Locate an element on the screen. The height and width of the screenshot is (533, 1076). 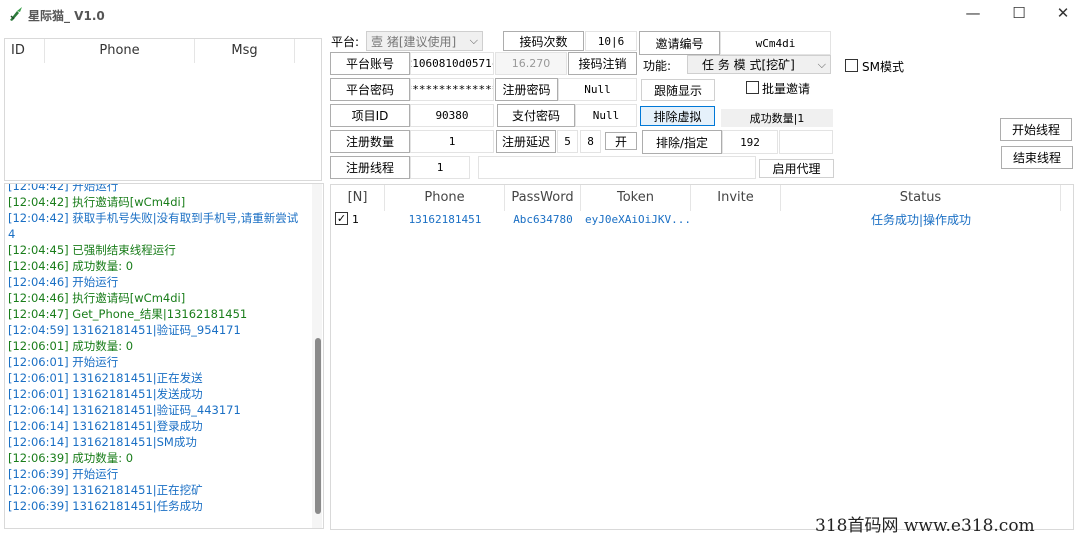
project-id-field: 90380 is located at coordinates (452, 115).